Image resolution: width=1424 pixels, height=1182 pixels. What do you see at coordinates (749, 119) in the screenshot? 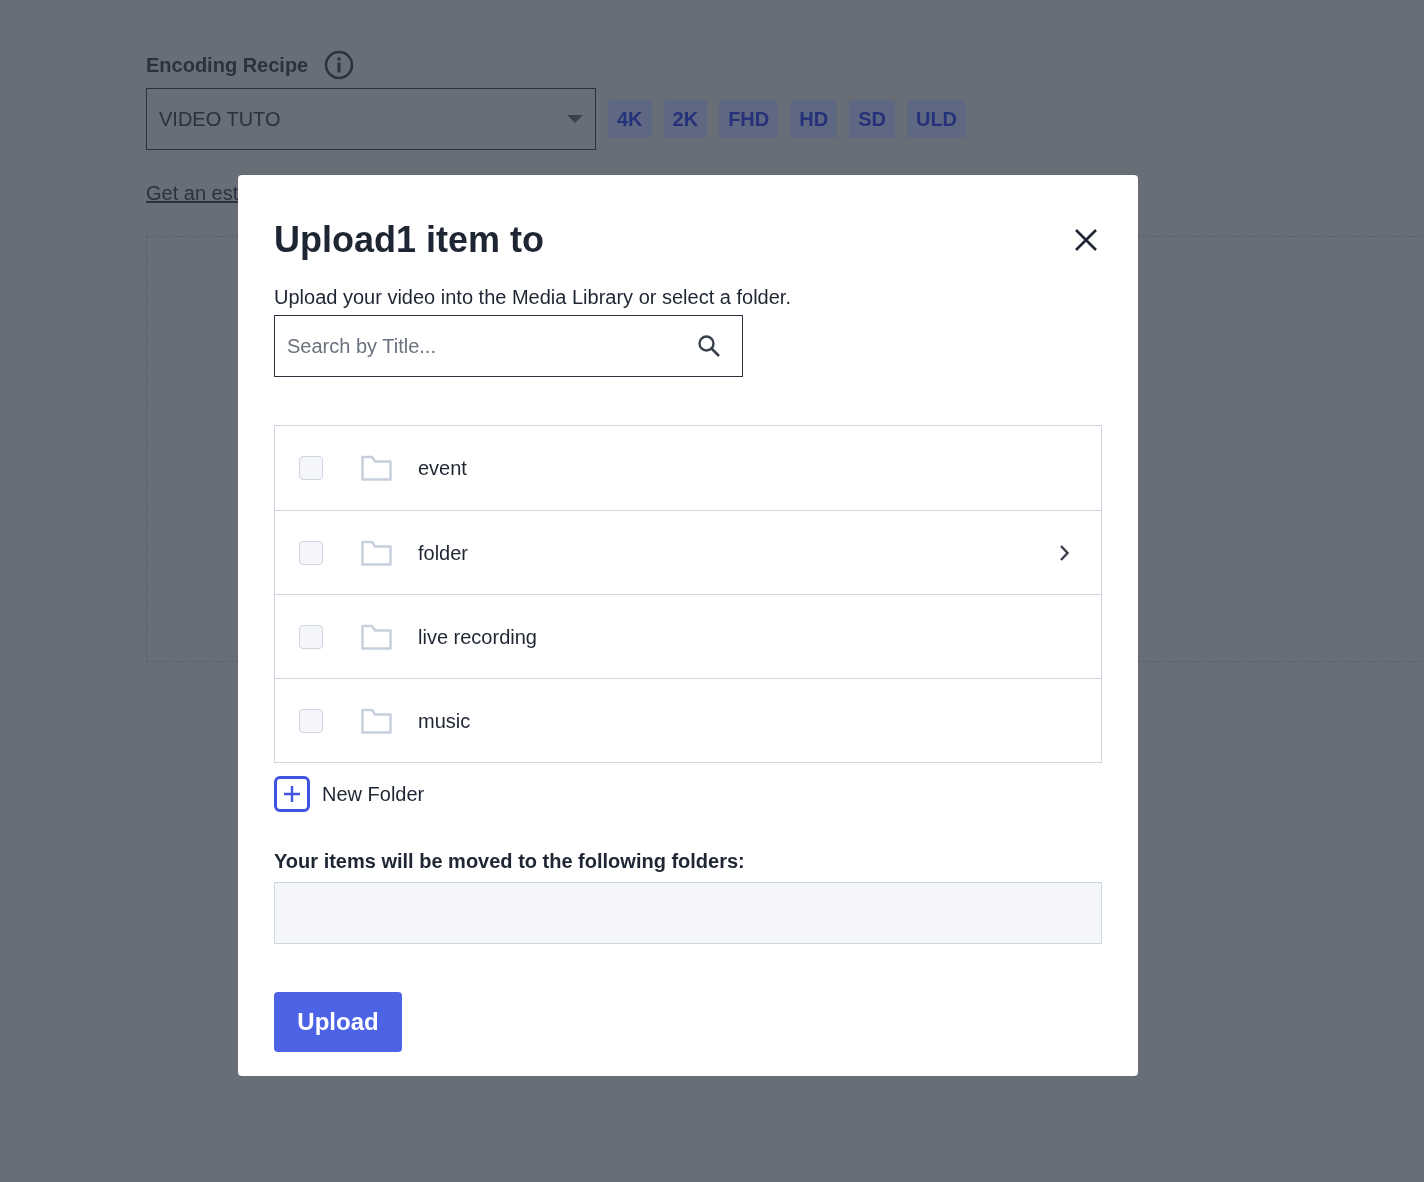
I see `quality-tag: FHD` at bounding box center [749, 119].